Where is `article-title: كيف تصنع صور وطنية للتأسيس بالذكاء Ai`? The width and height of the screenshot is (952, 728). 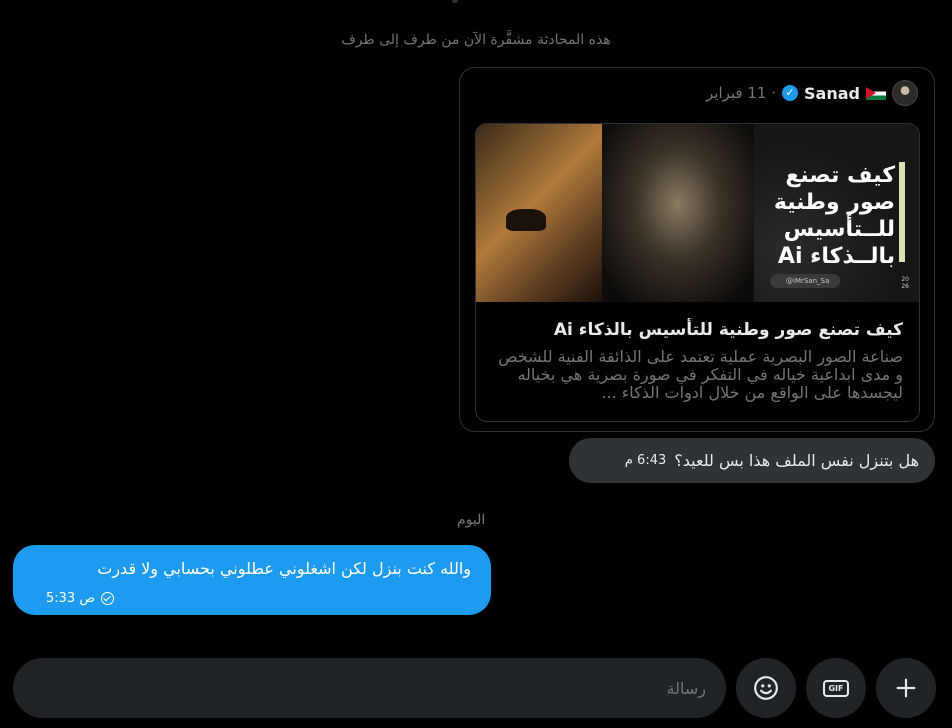 article-title: كيف تصنع صور وطنية للتأسيس بالذكاء Ai is located at coordinates (728, 330).